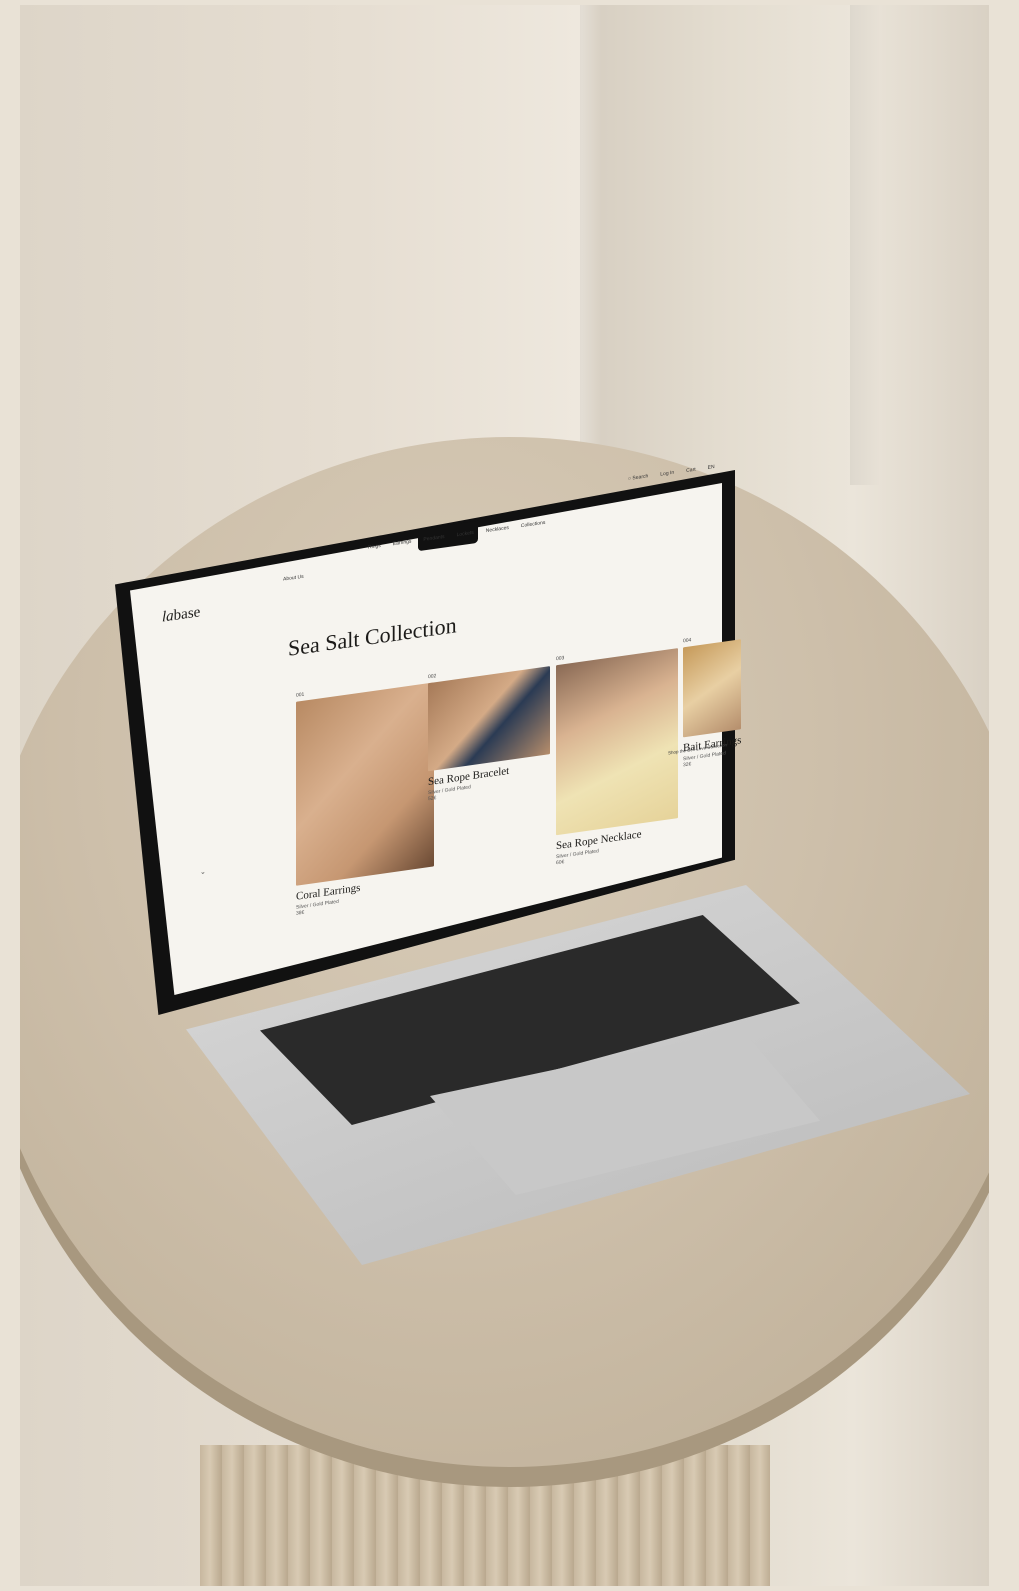  I want to click on nav-lockets: Lockets, so click(465, 534).